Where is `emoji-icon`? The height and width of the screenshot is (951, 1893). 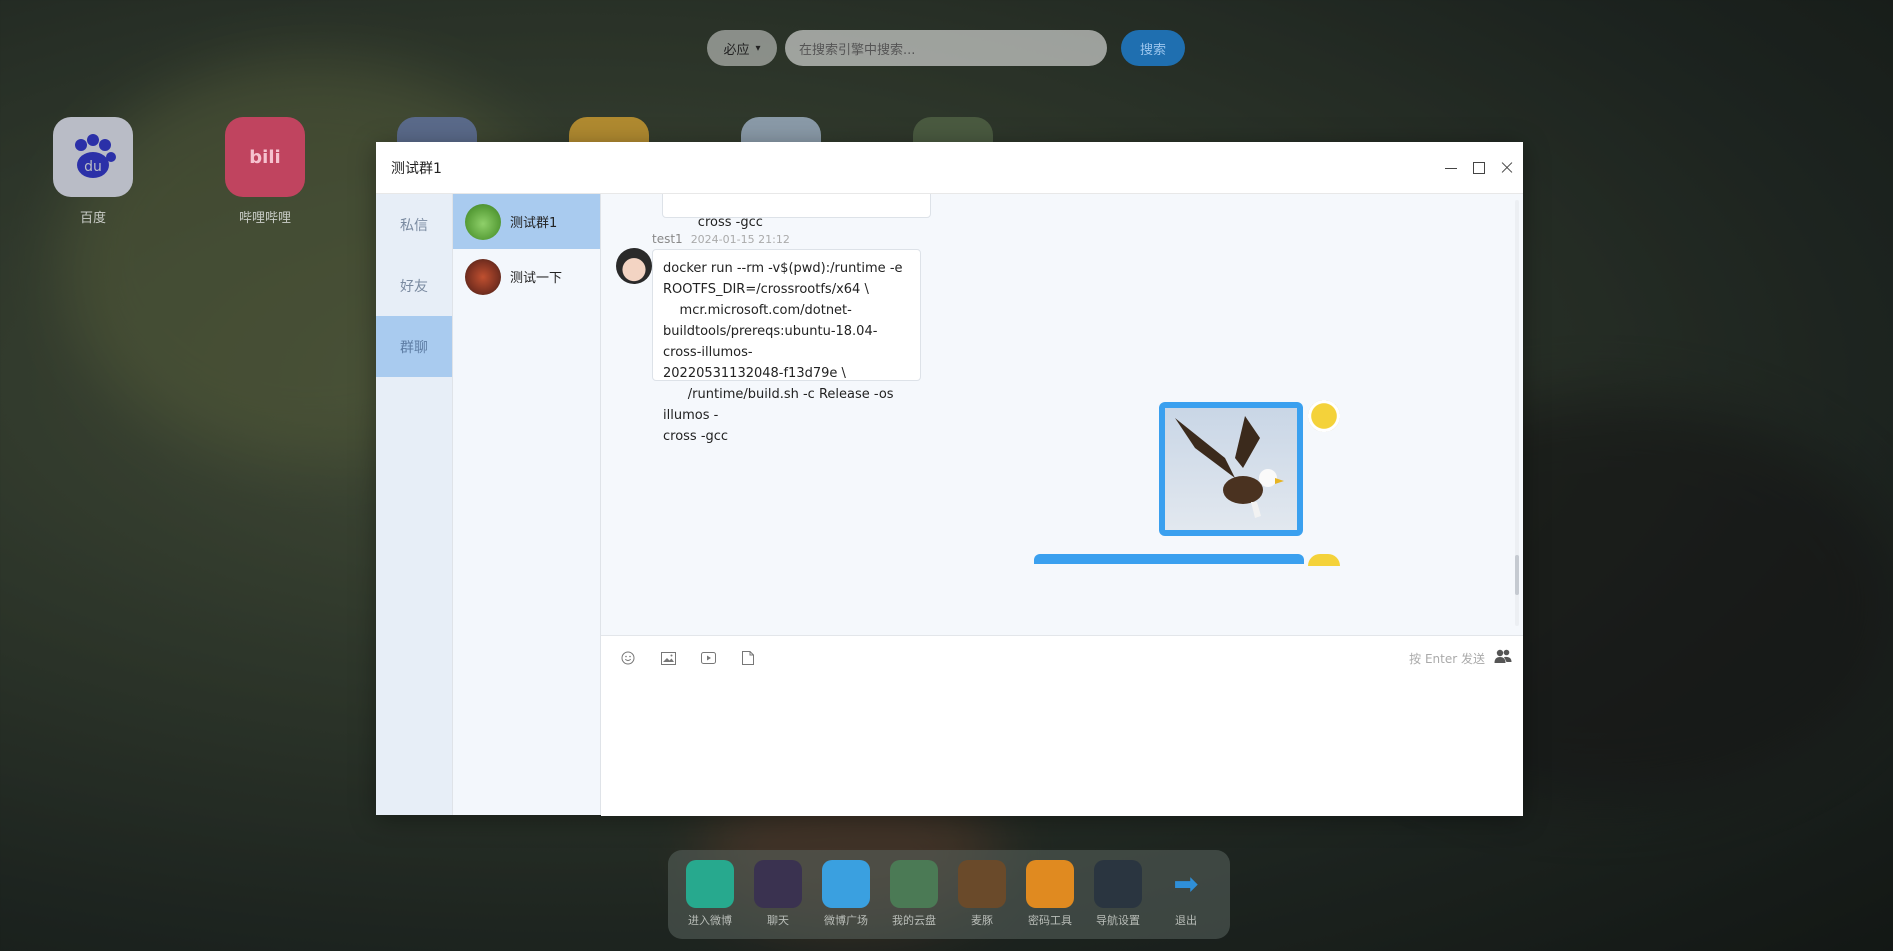
emoji-icon is located at coordinates (628, 658).